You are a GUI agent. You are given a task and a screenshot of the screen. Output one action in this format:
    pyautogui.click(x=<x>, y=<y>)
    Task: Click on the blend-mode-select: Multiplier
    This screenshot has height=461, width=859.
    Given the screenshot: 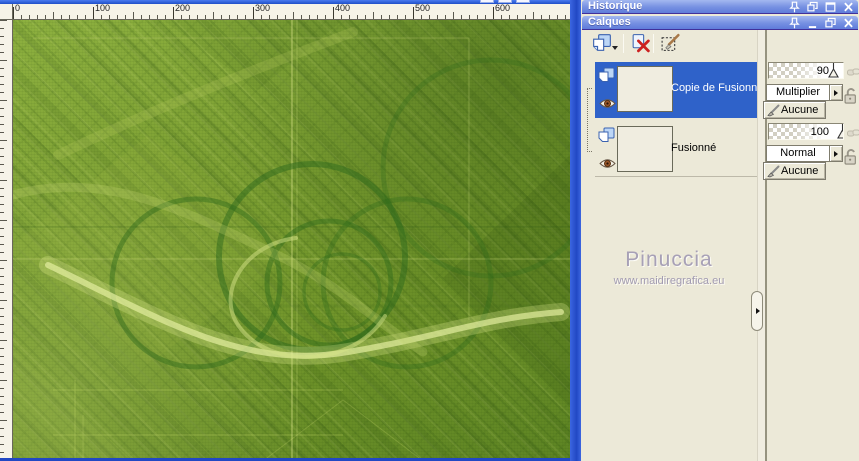 What is the action you would take?
    pyautogui.click(x=798, y=92)
    